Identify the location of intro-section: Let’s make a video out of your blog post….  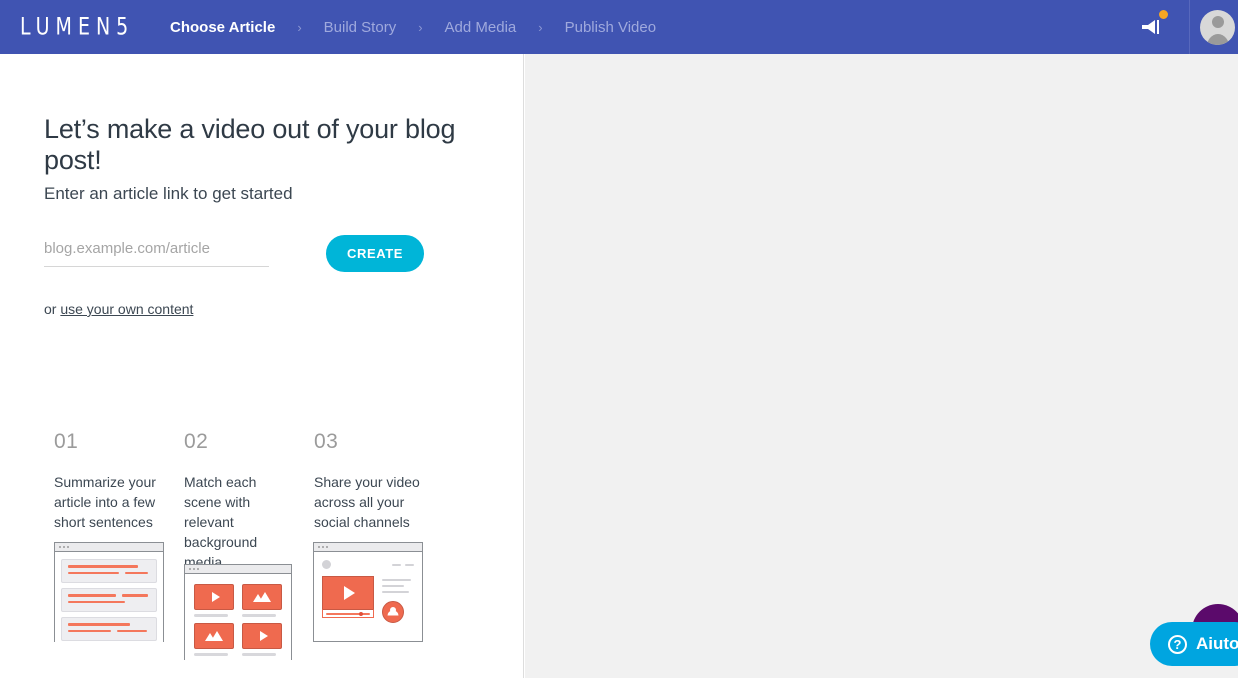
(274, 215).